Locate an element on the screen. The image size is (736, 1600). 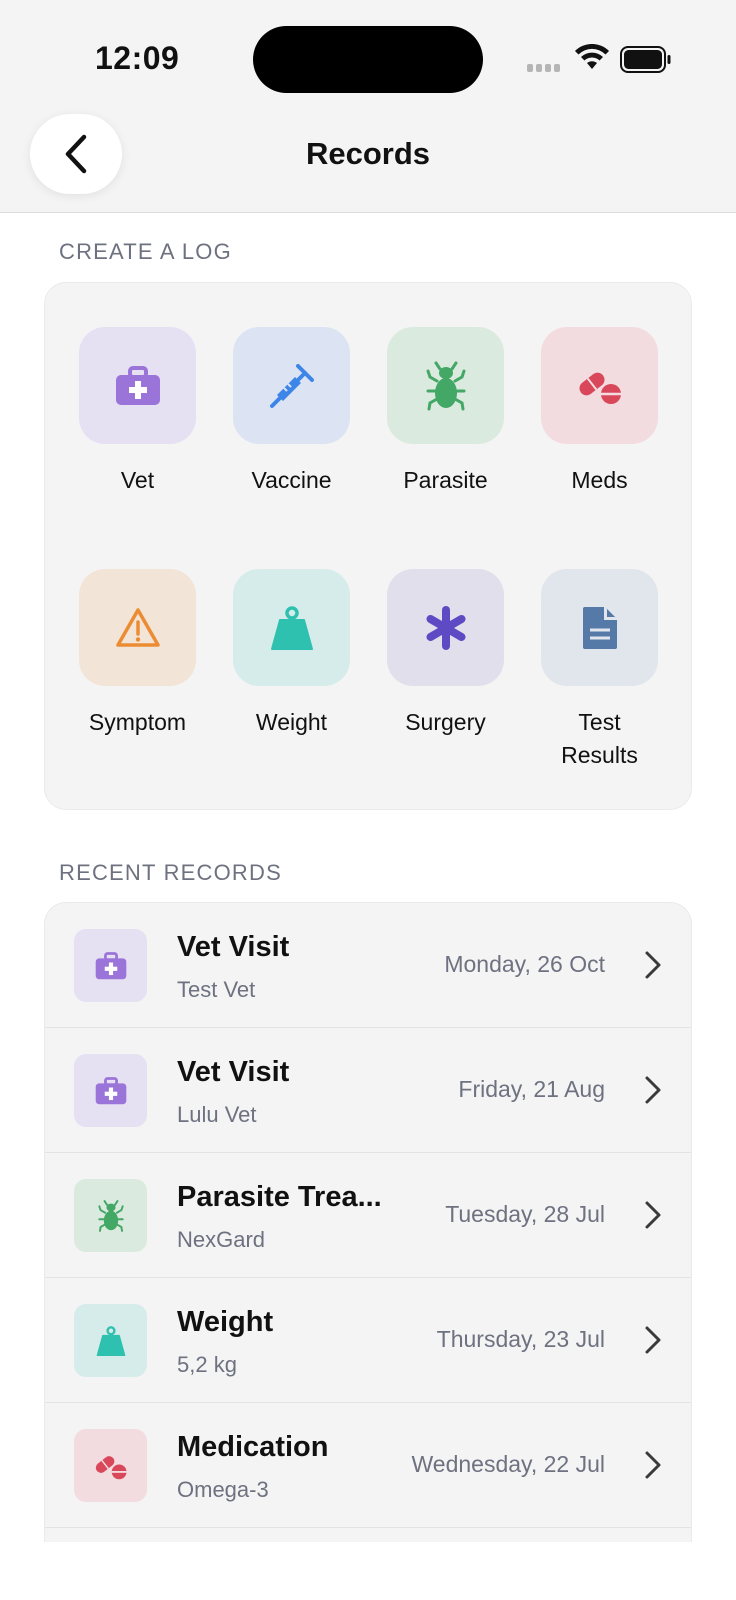
record-subtitle: NexGard is located at coordinates (221, 1239).